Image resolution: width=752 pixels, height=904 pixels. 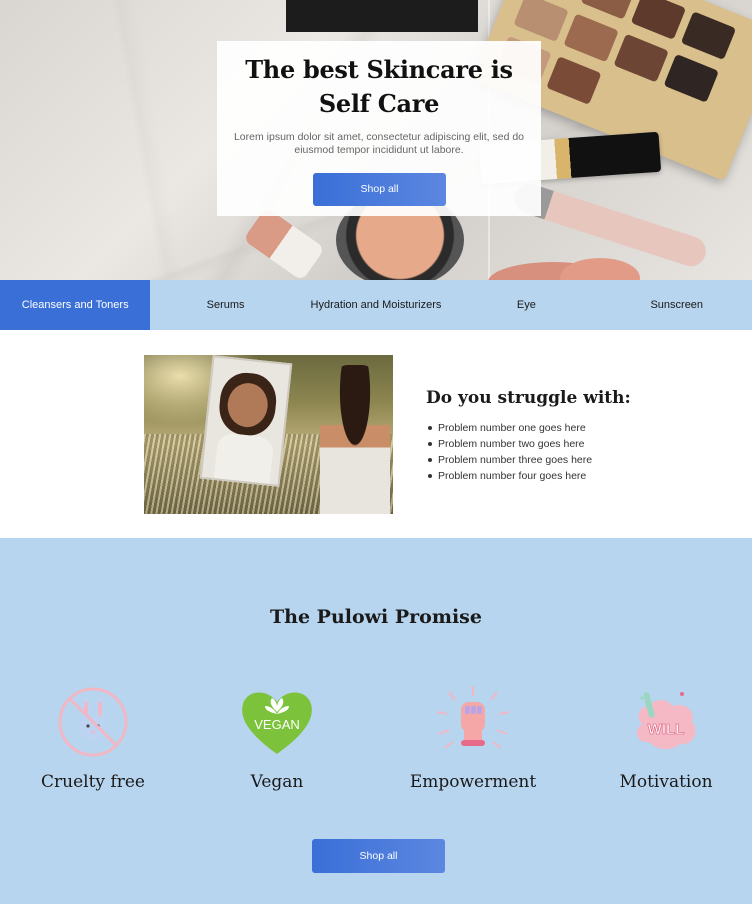 I want to click on feature-motivation: WILL Motivation, so click(x=664, y=738).